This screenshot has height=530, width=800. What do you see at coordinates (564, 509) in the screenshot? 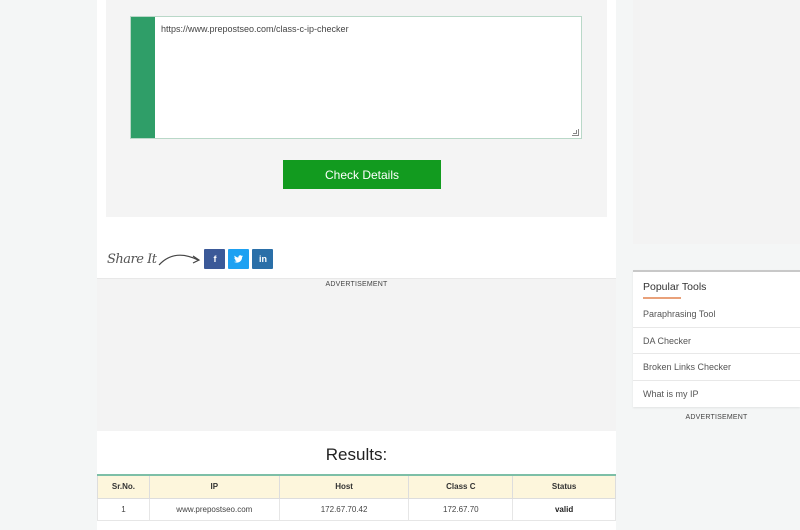
I see `cell-status: valid` at bounding box center [564, 509].